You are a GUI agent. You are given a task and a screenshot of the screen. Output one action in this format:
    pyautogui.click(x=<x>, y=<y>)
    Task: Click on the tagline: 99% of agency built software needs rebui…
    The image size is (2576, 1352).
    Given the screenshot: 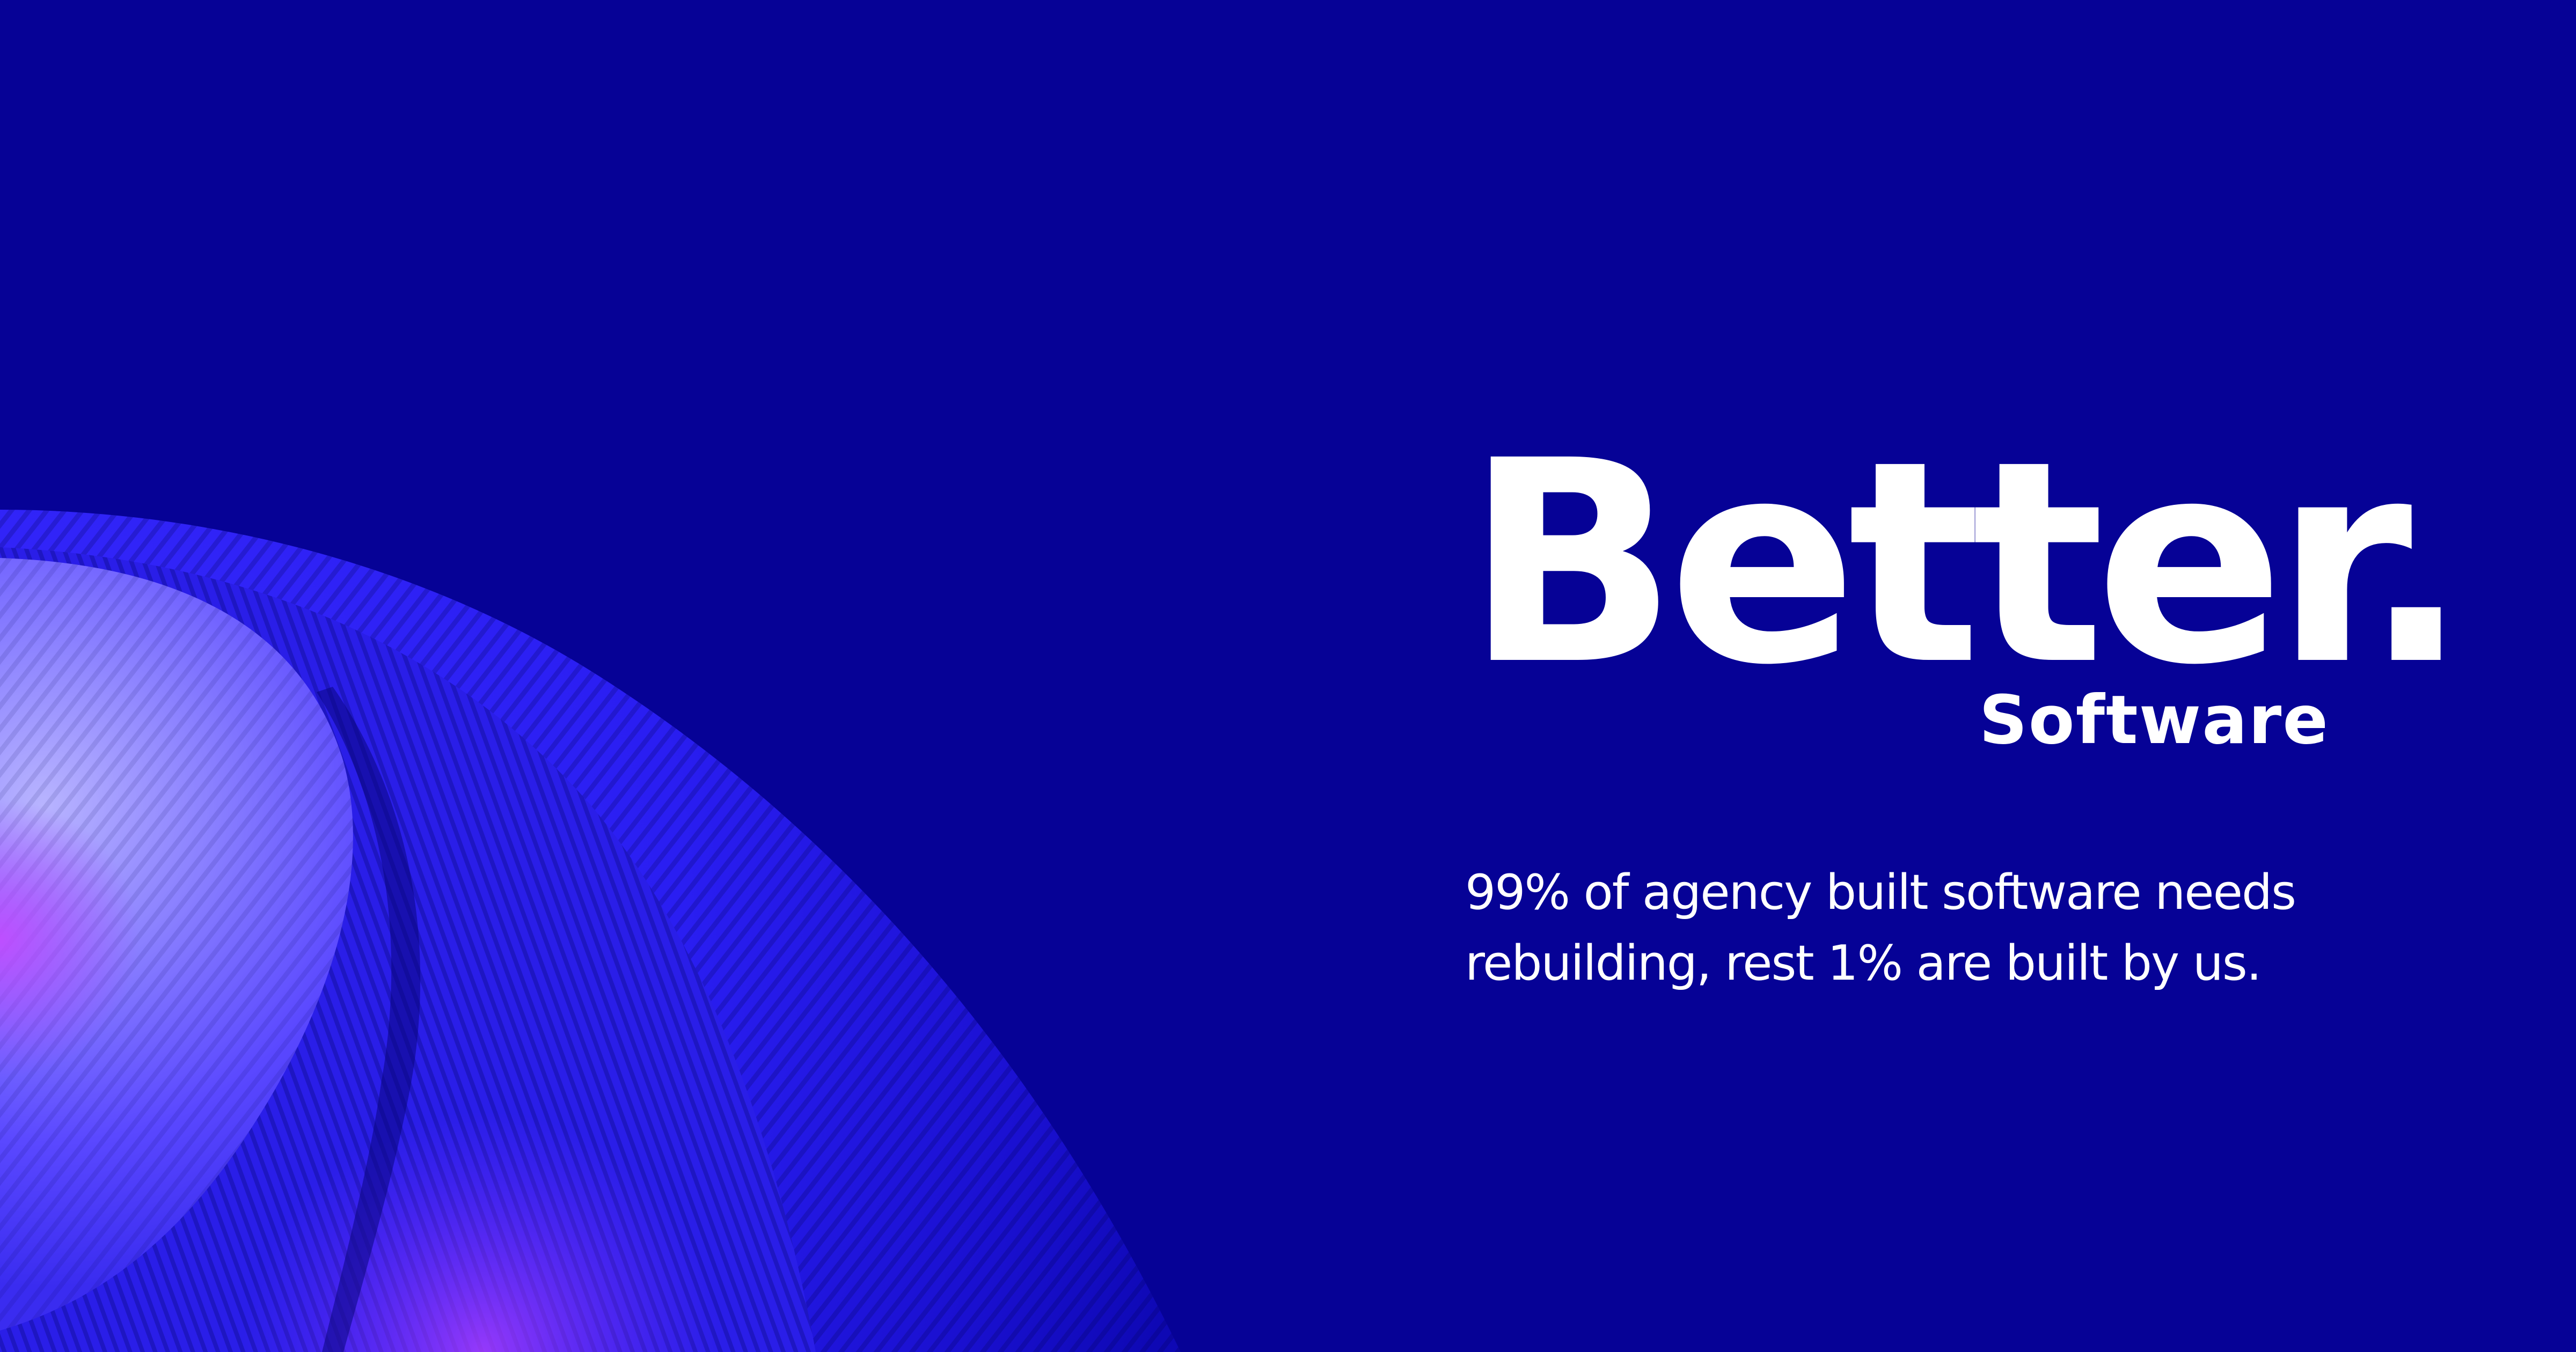 What is the action you would take?
    pyautogui.click(x=1921, y=928)
    